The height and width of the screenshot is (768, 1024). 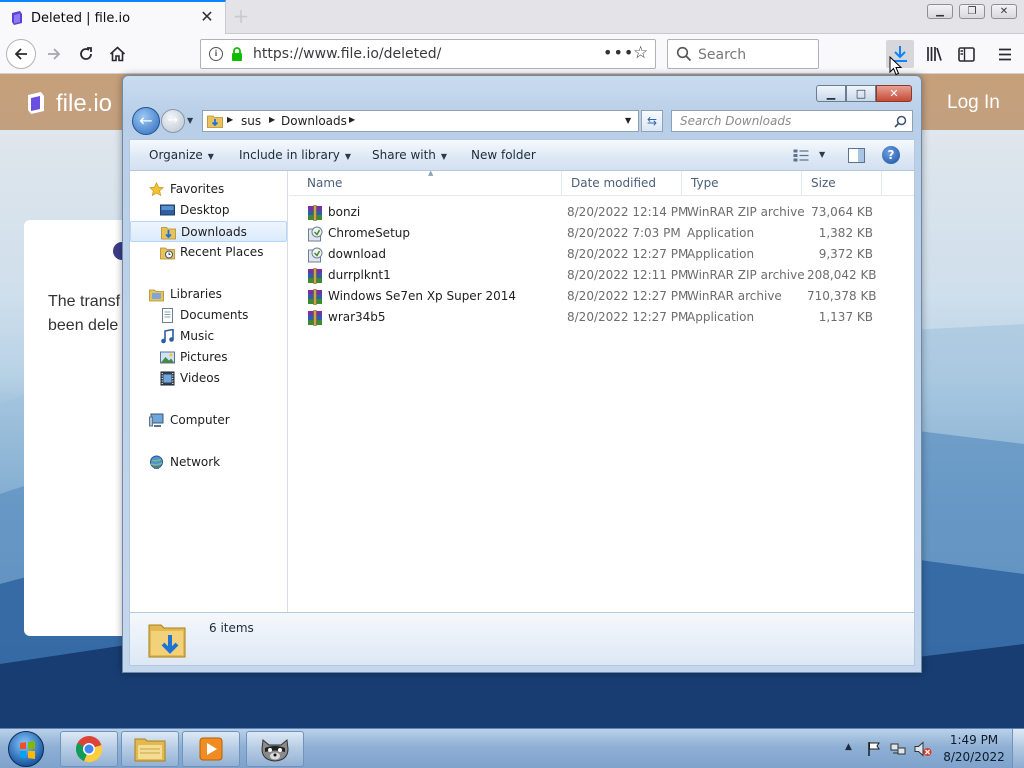 I want to click on new-folder-button: New folder, so click(x=503, y=155).